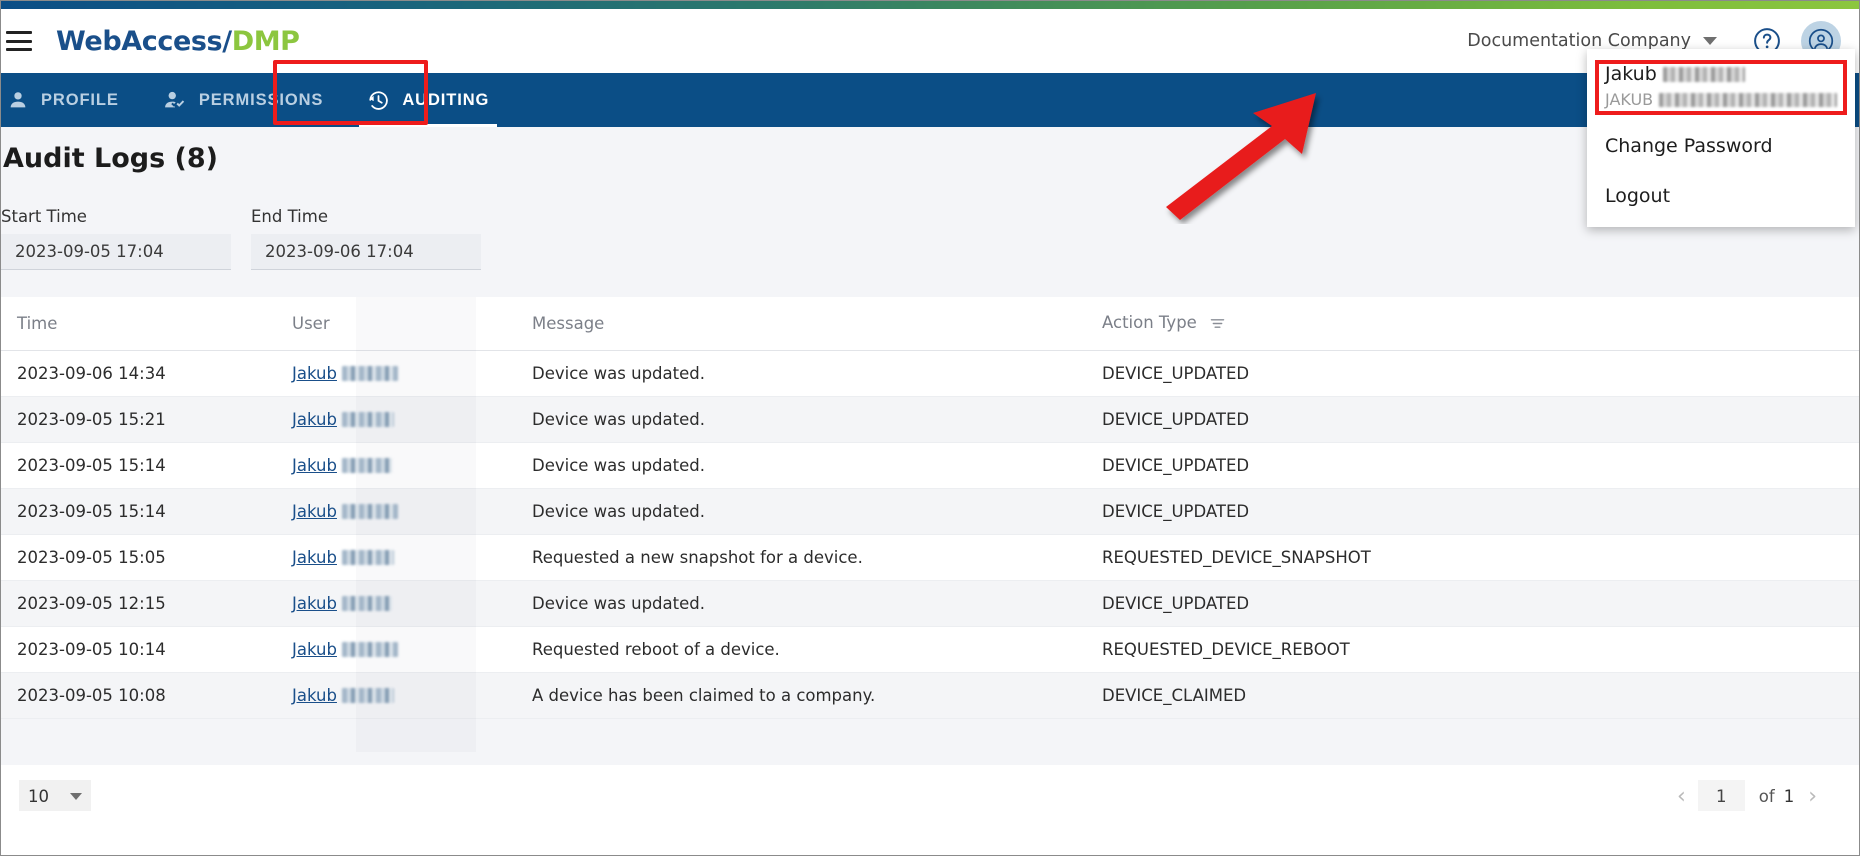  I want to click on current-page-input: 1, so click(1721, 796).